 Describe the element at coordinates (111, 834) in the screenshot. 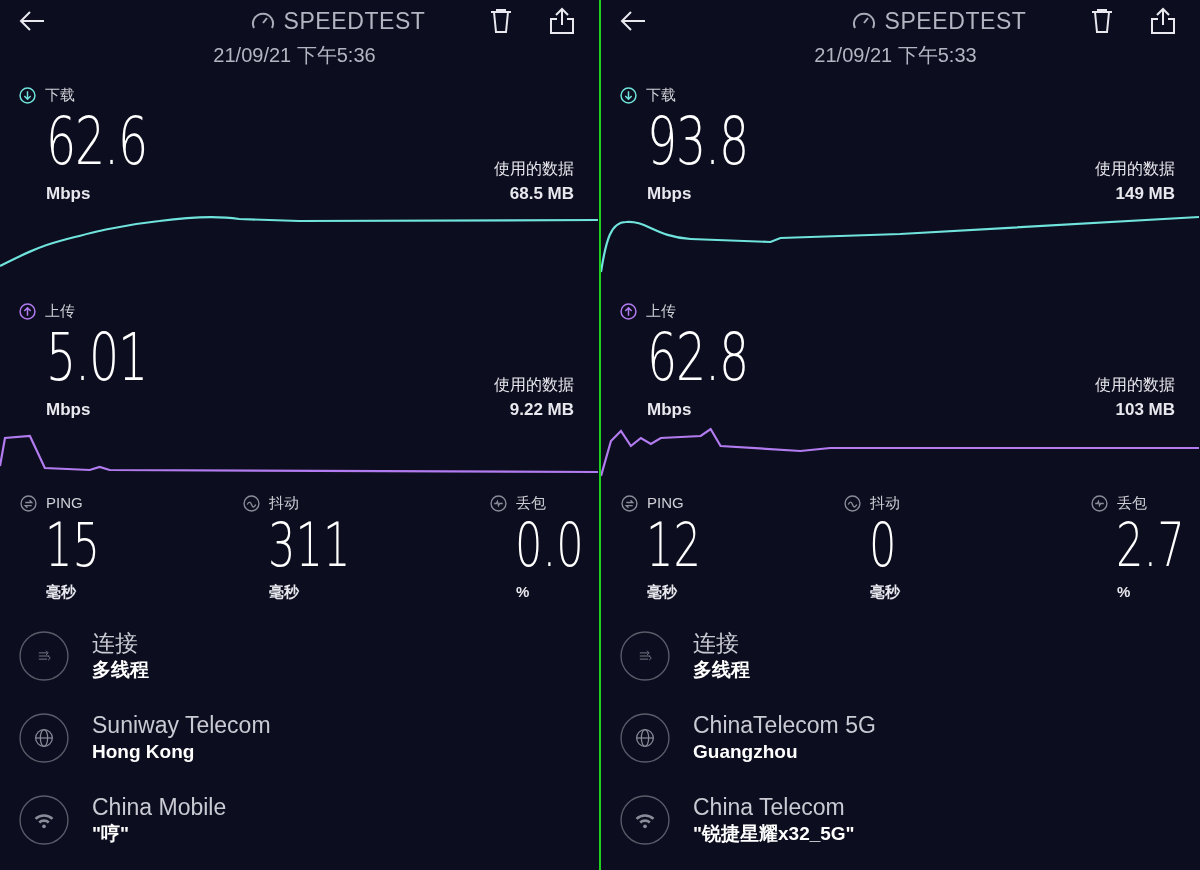

I see `detail-subtitle: "哼"` at that location.